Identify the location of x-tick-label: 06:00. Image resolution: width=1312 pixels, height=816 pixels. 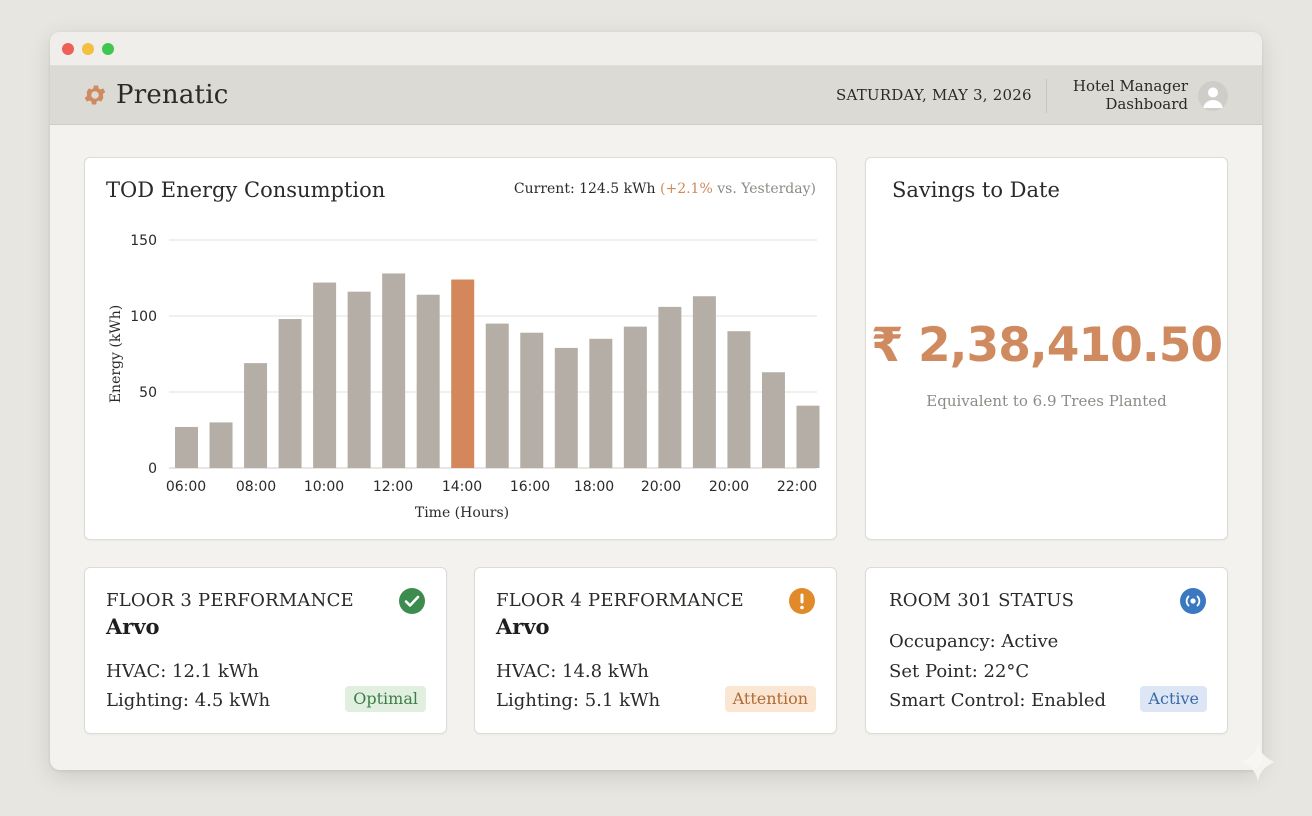
(186, 487).